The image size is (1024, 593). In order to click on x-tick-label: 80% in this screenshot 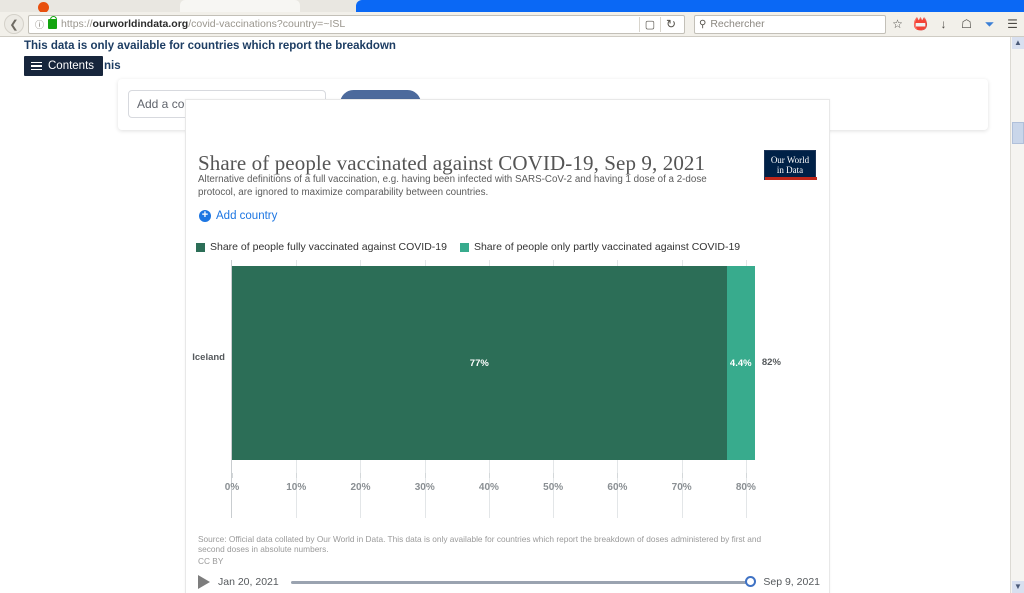, I will do `click(745, 487)`.